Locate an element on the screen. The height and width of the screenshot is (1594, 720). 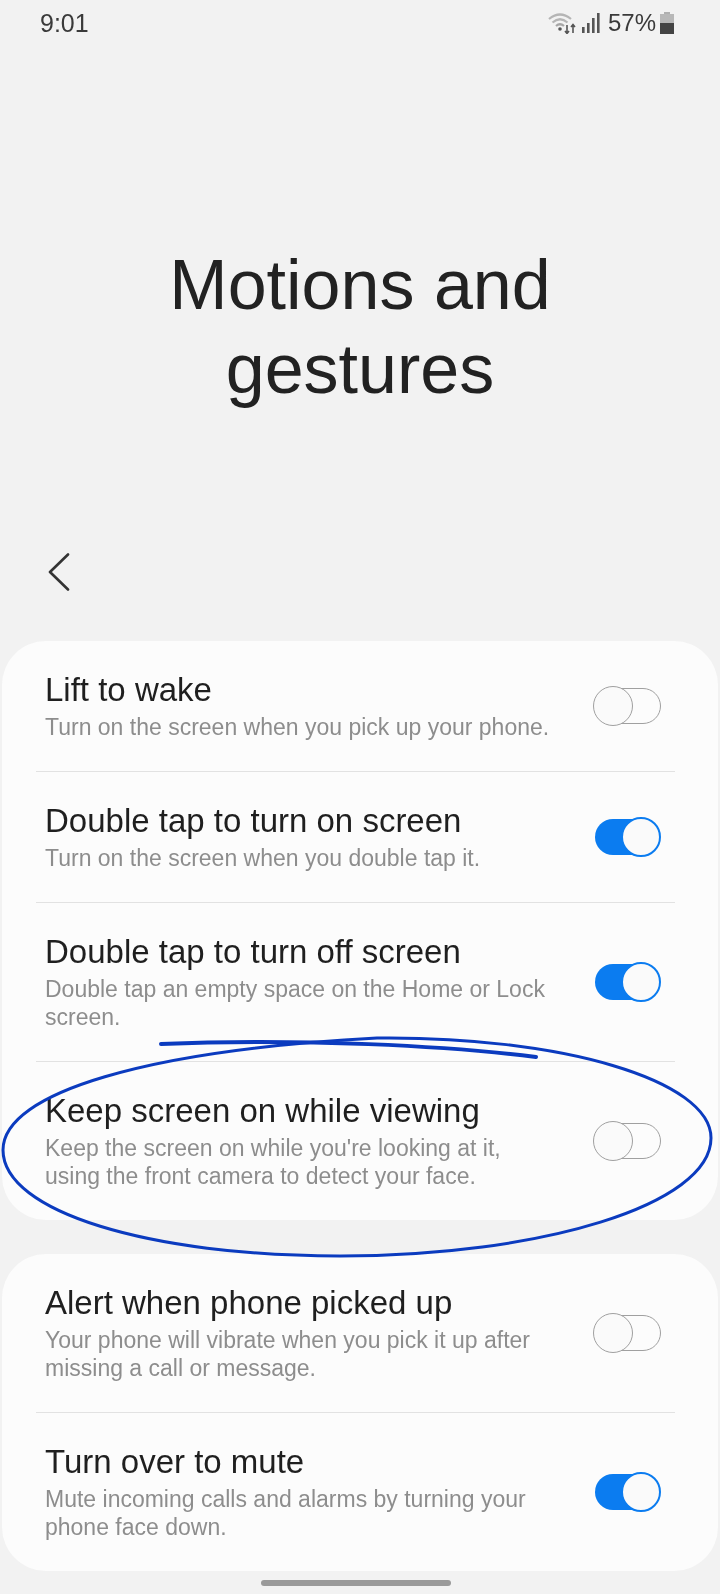
setting-description: Mute incoming calls and alarms by turning your phone face down. is located at coordinates (286, 1513).